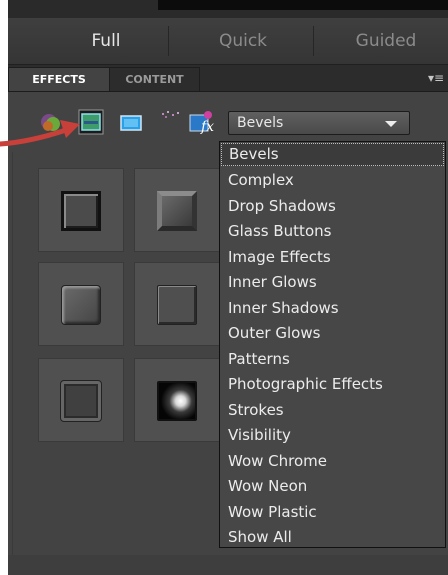 This screenshot has height=575, width=448. Describe the element at coordinates (332, 232) in the screenshot. I see `dropdown-option-glass-buttons: Glass Buttons` at that location.